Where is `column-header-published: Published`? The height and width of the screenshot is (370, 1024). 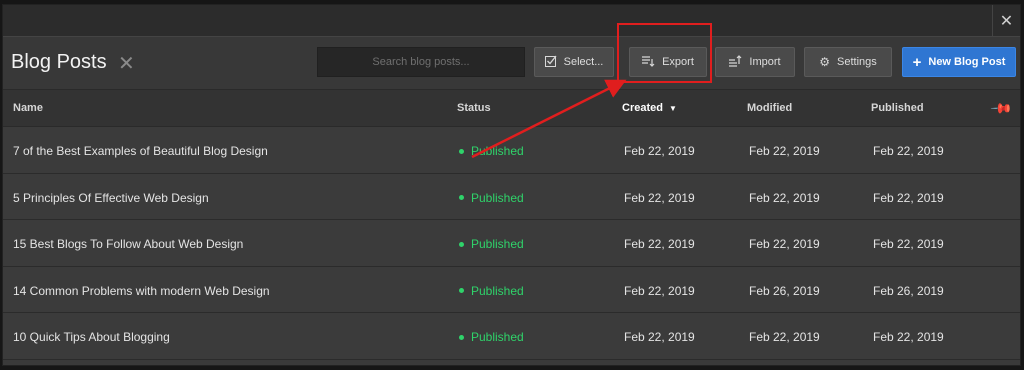 column-header-published: Published is located at coordinates (897, 108).